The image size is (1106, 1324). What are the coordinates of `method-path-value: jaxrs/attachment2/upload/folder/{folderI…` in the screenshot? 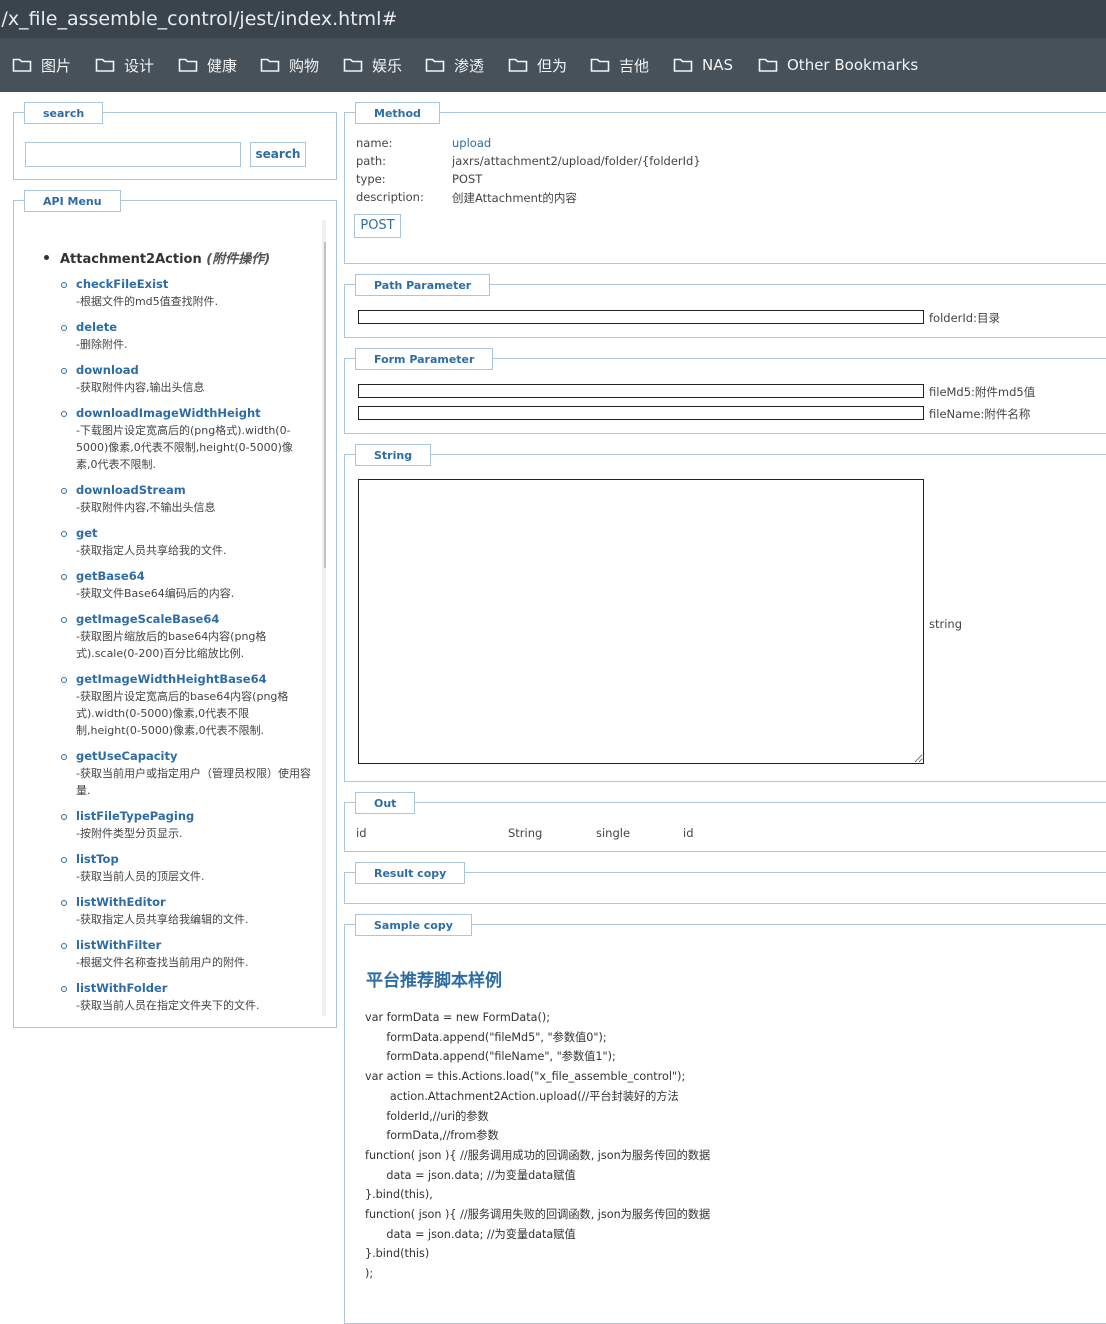 It's located at (576, 161).